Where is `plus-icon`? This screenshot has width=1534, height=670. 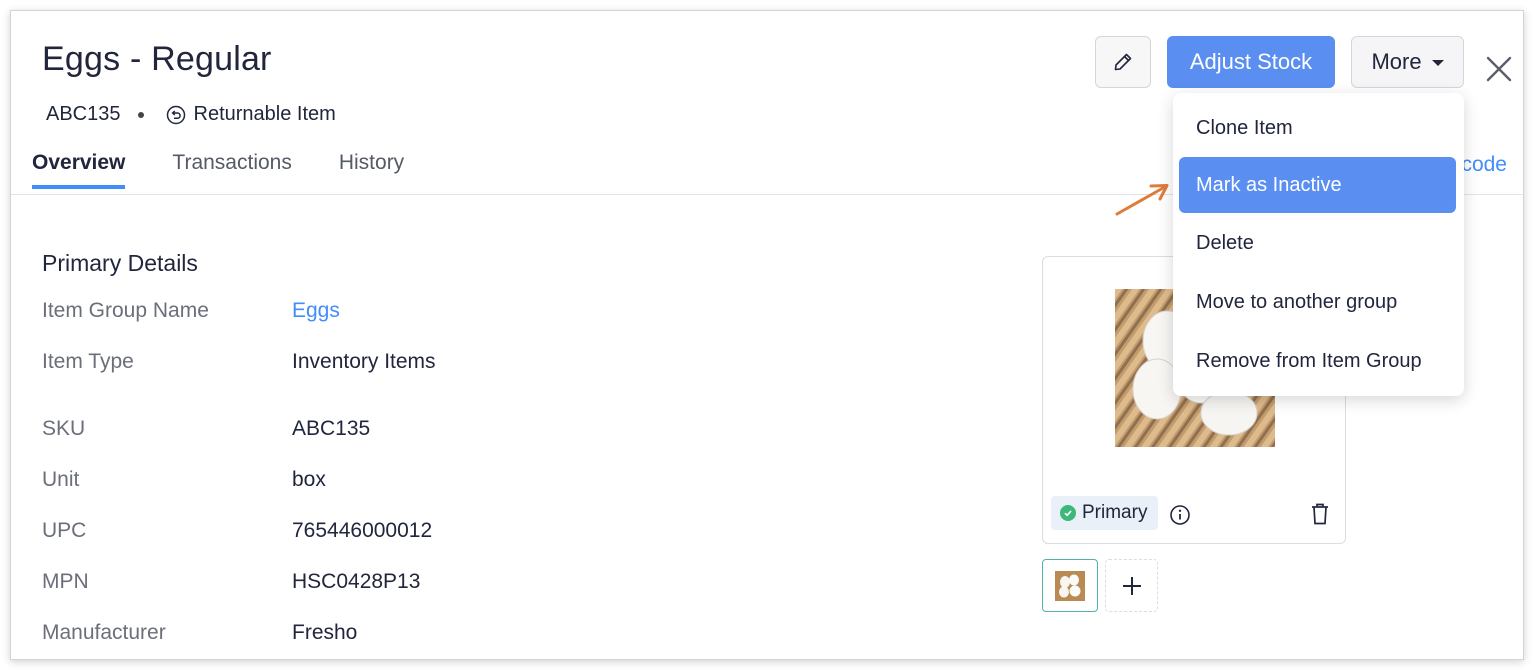 plus-icon is located at coordinates (1131, 585).